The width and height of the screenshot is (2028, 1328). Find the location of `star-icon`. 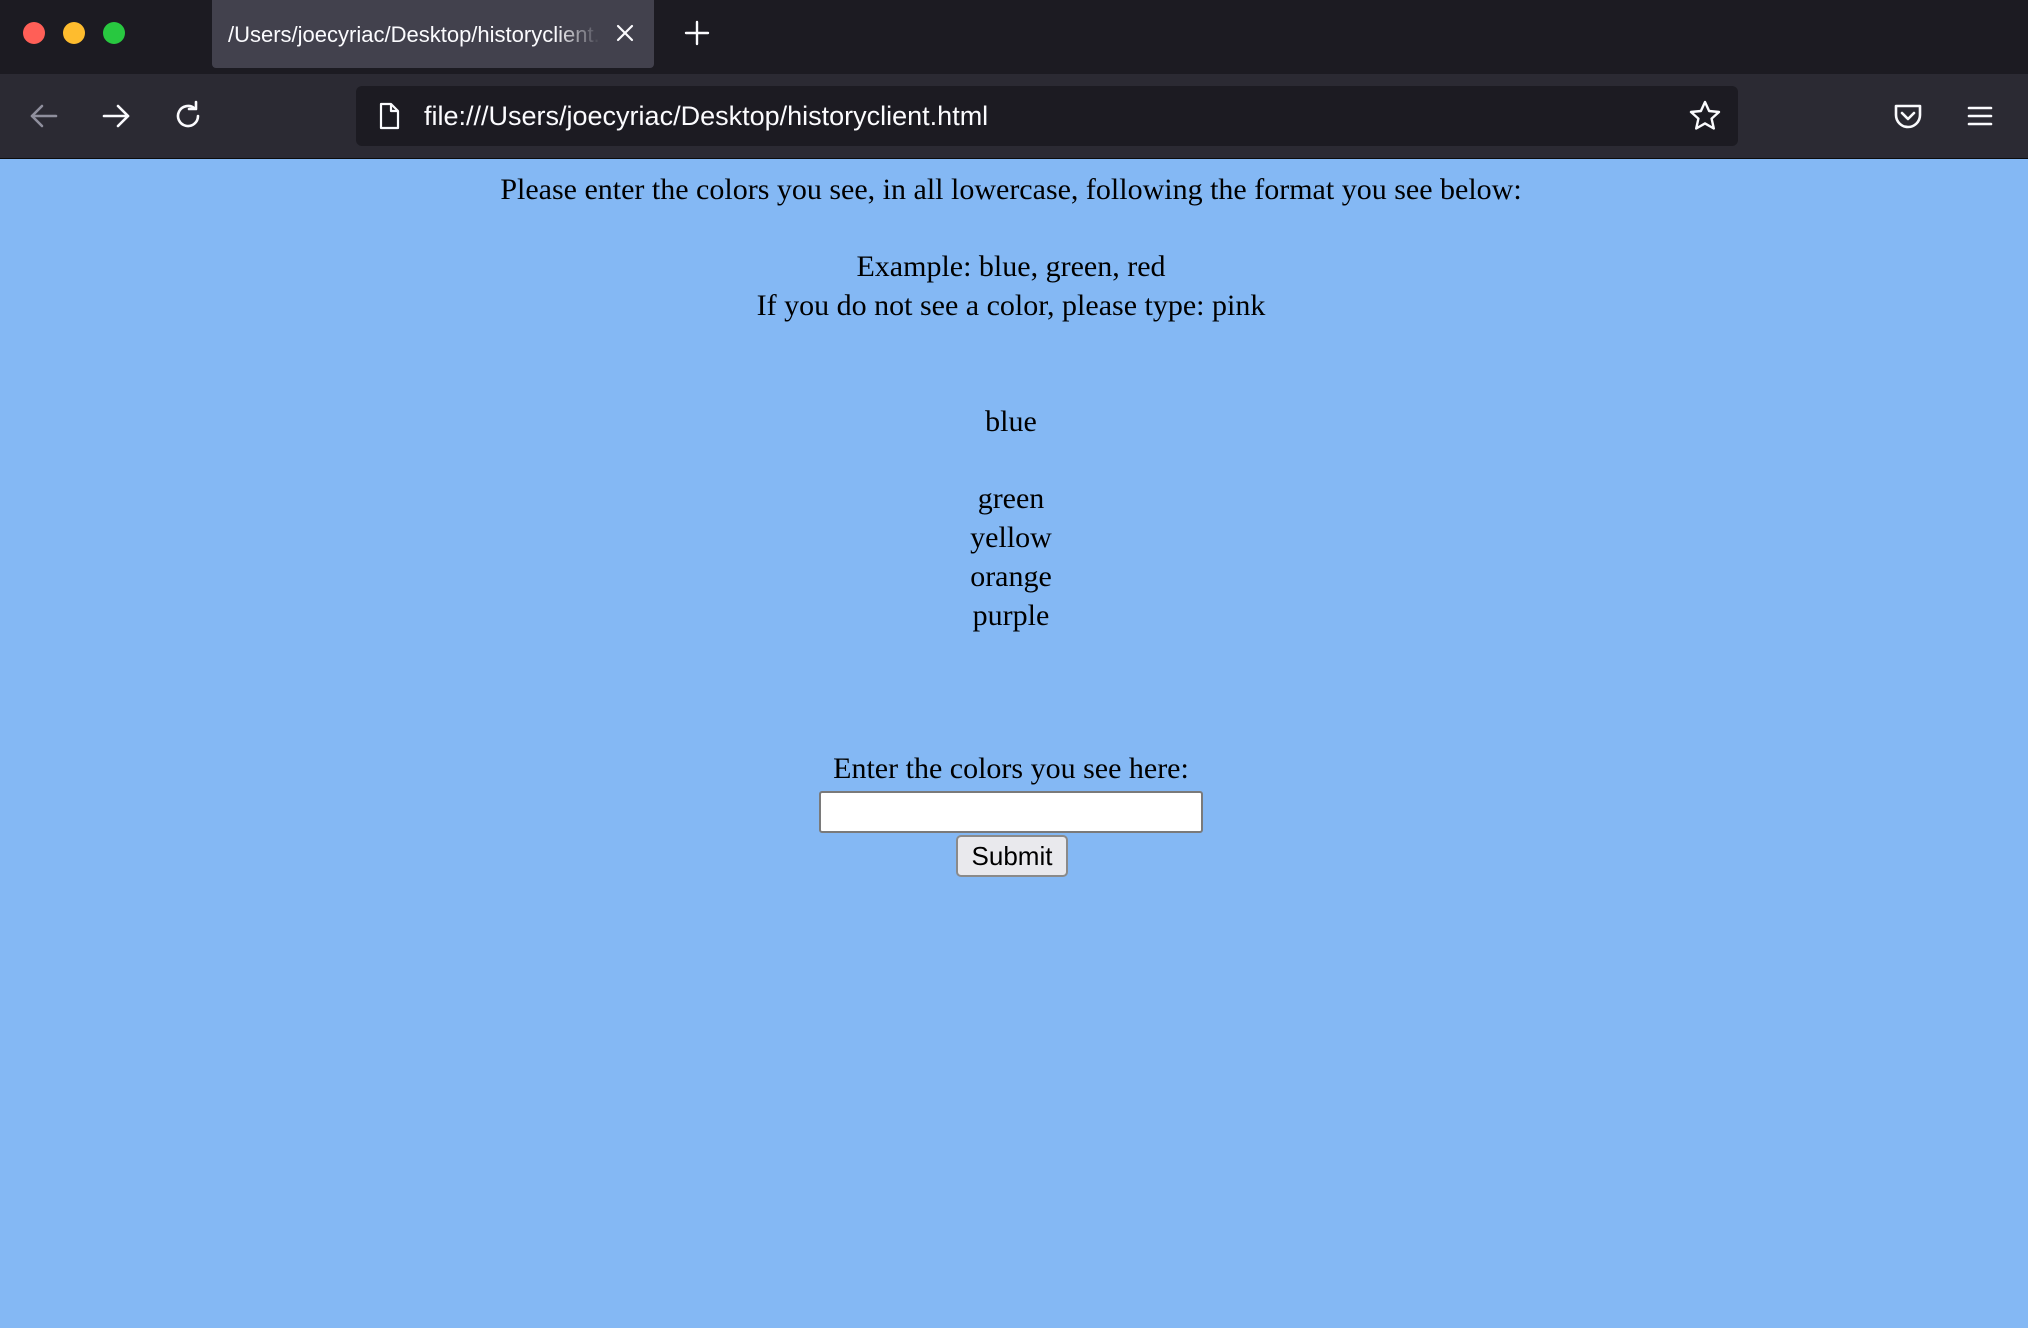

star-icon is located at coordinates (1705, 116).